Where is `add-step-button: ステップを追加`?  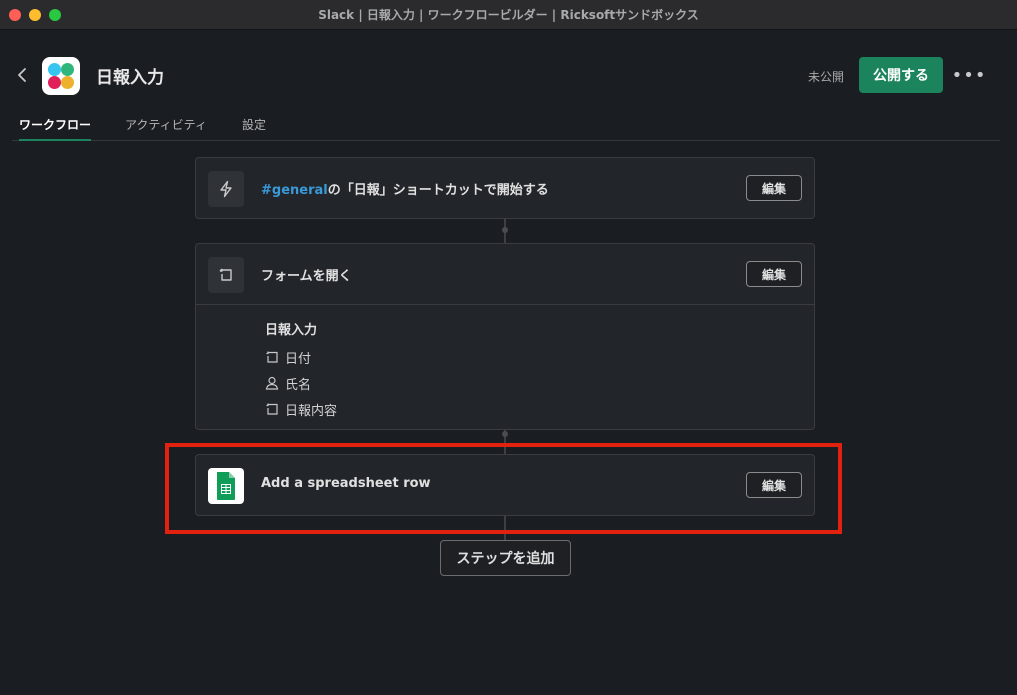
add-step-button: ステップを追加 is located at coordinates (505, 558).